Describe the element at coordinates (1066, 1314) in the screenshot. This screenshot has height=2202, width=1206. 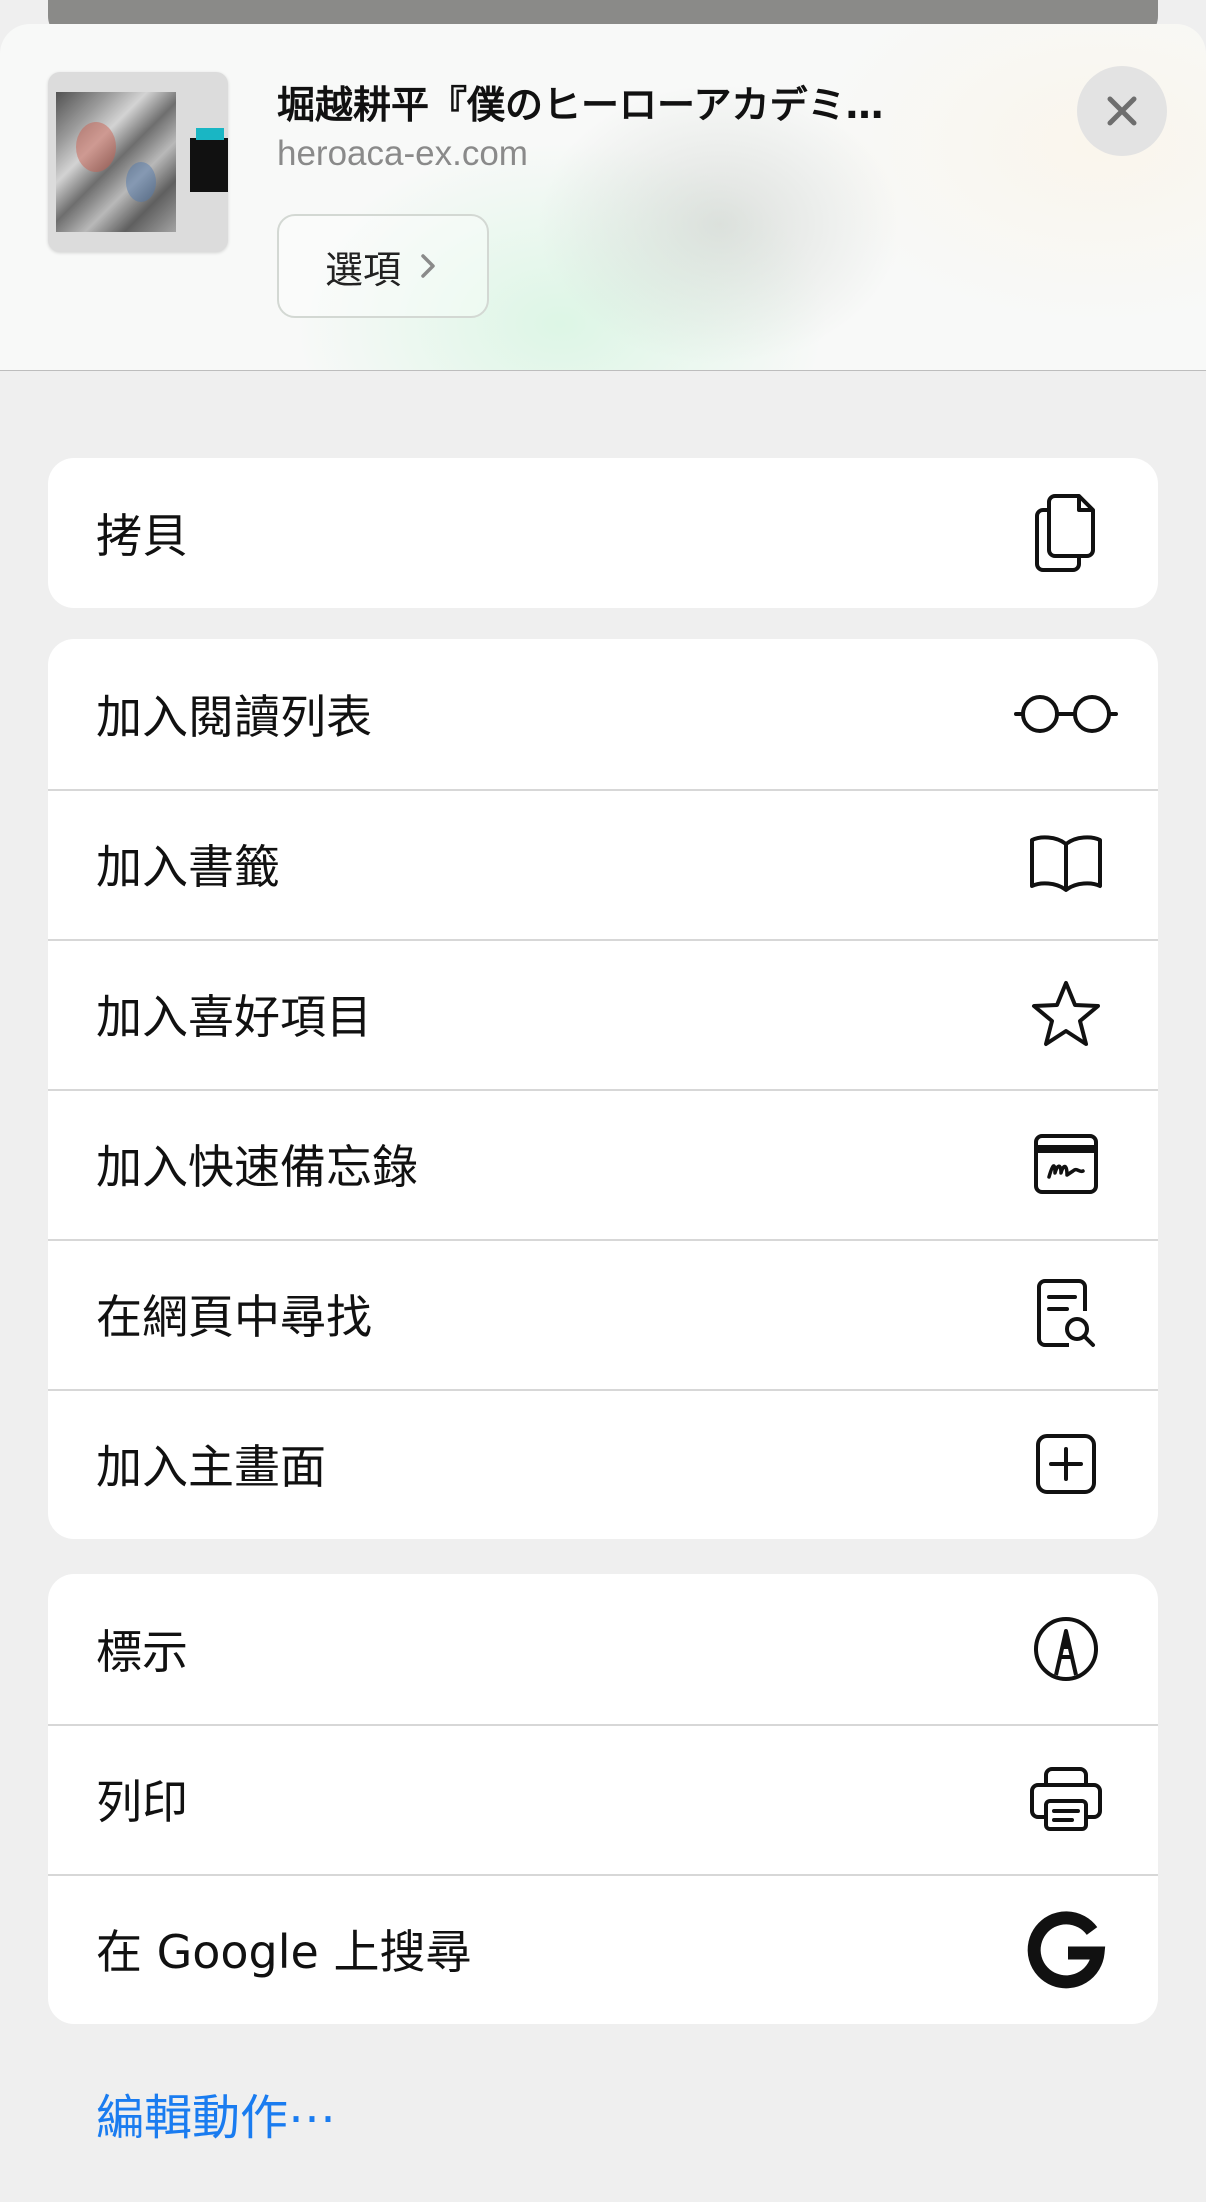
I see `find-in-page-icon` at that location.